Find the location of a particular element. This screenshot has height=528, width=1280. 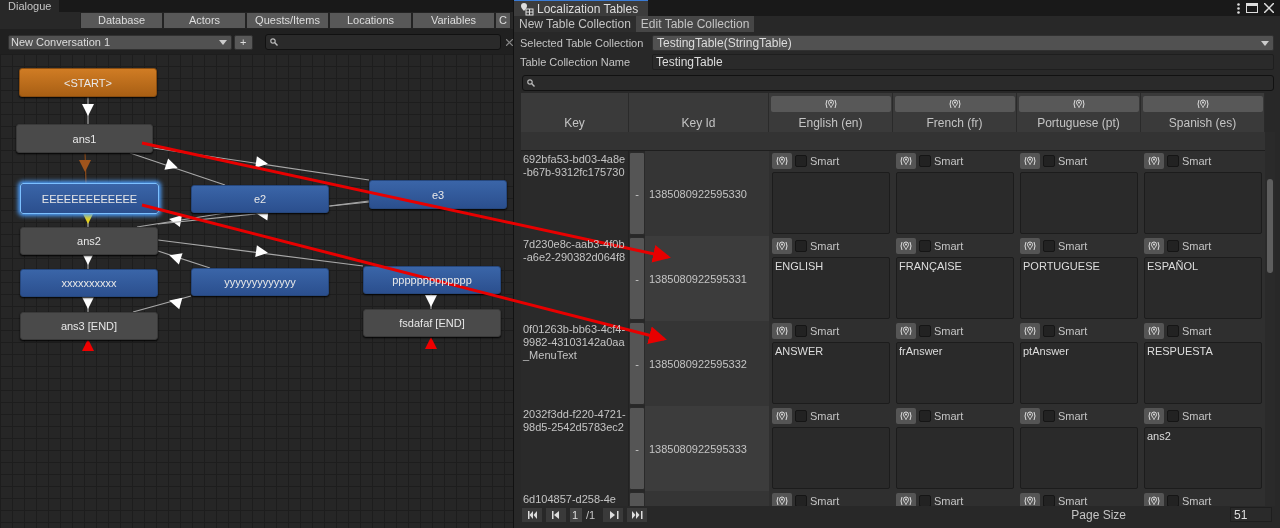

add-conversation-button: + is located at coordinates (243, 42).